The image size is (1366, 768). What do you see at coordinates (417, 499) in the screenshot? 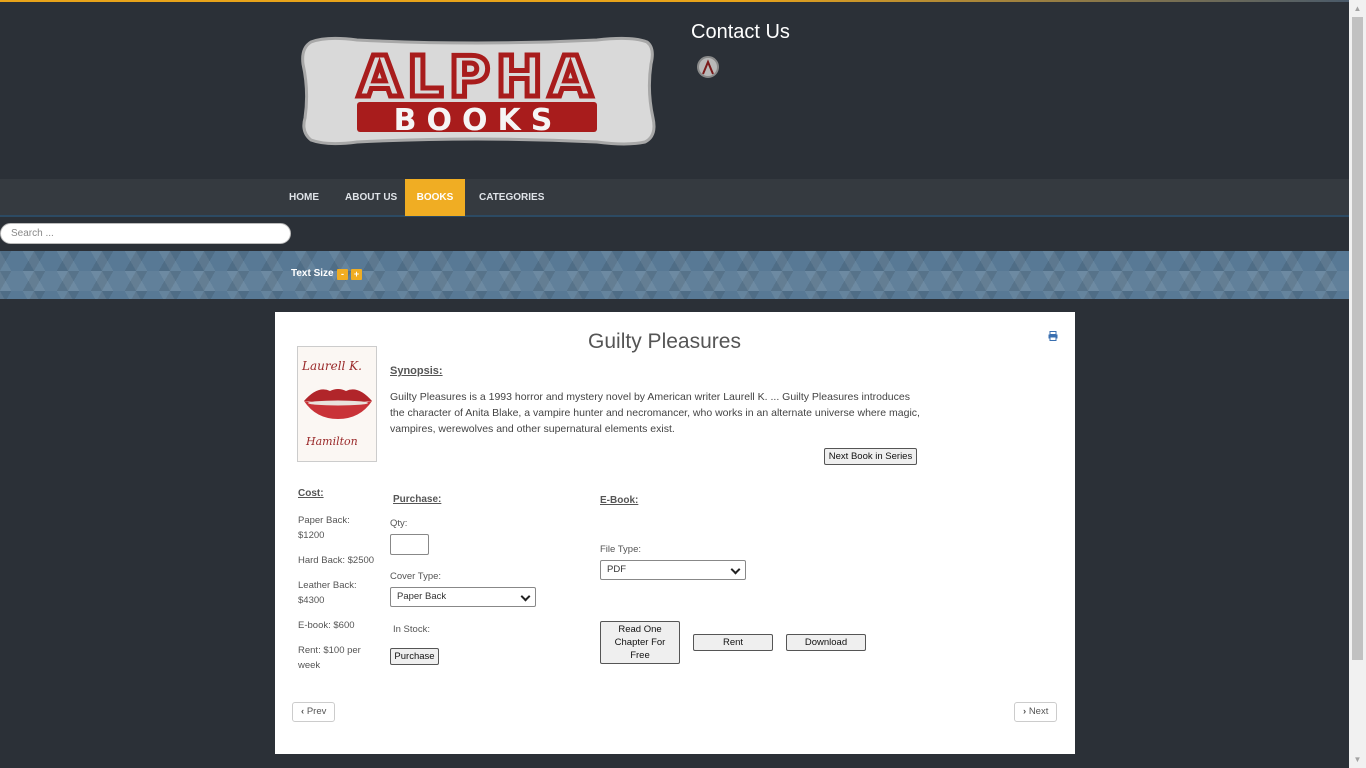
I see `purchase-label: Purchase:` at bounding box center [417, 499].